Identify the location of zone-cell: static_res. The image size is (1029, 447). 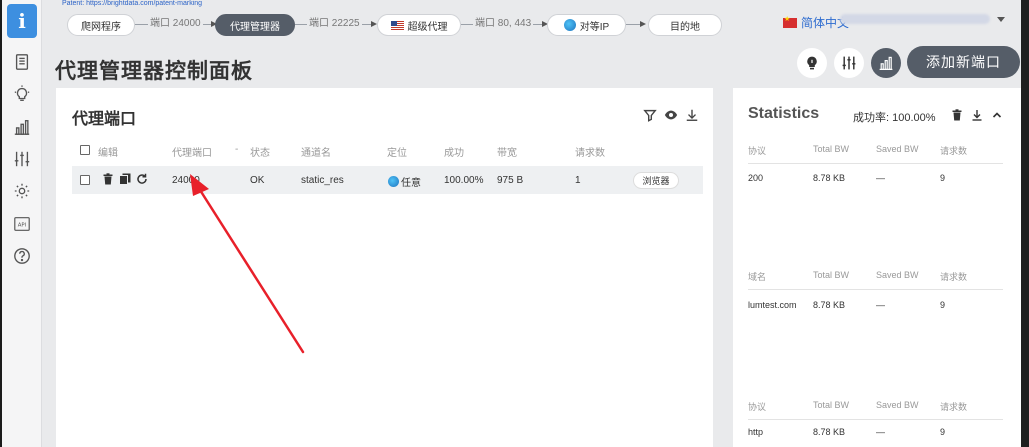
(322, 180).